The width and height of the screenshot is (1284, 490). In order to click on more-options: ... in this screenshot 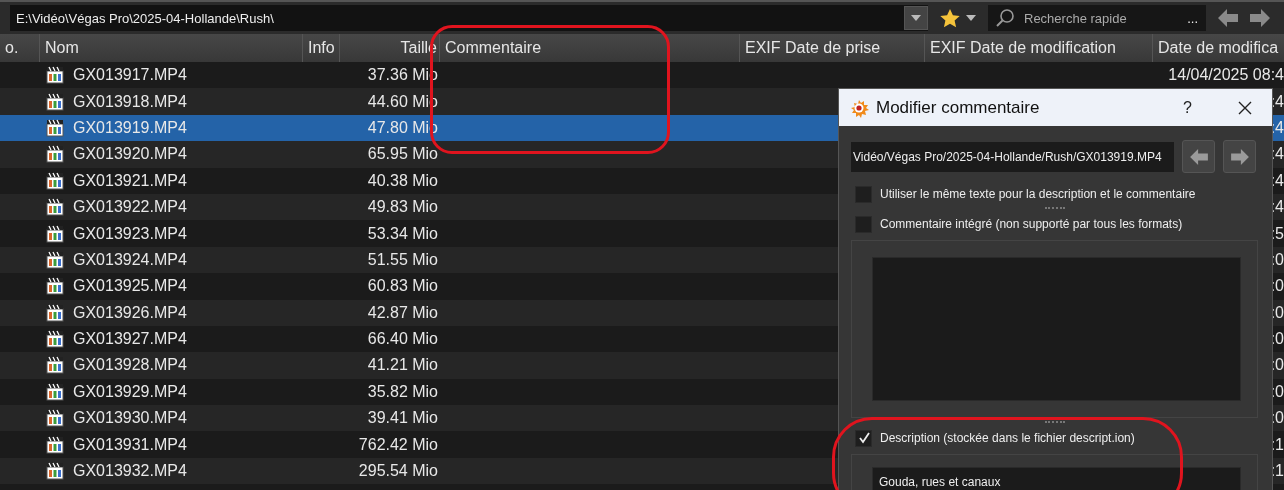, I will do `click(1192, 18)`.